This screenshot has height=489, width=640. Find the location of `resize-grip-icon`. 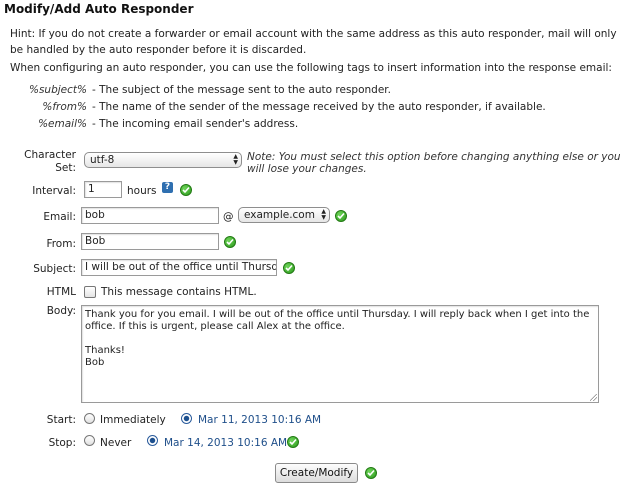

resize-grip-icon is located at coordinates (593, 397).